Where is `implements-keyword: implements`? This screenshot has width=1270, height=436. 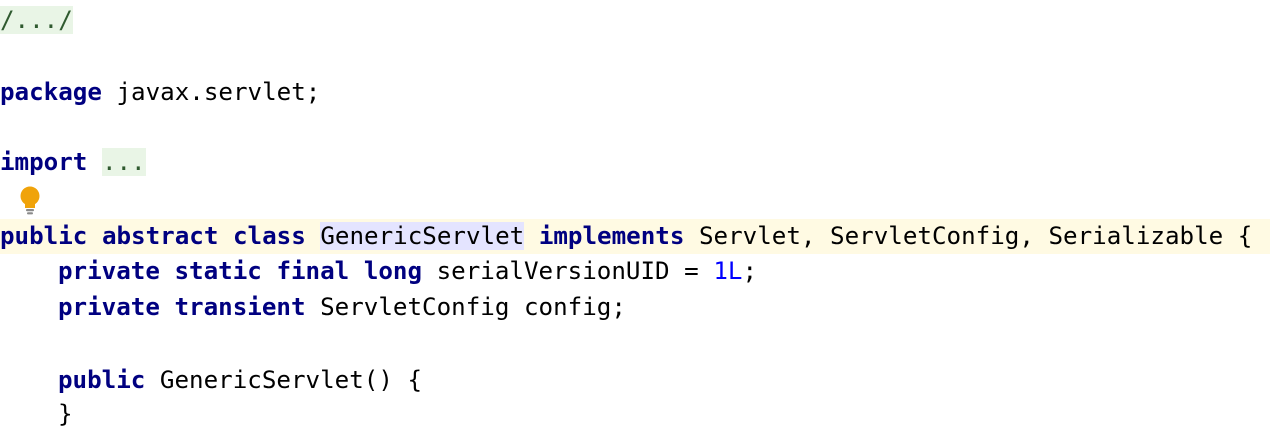 implements-keyword: implements is located at coordinates (611, 236).